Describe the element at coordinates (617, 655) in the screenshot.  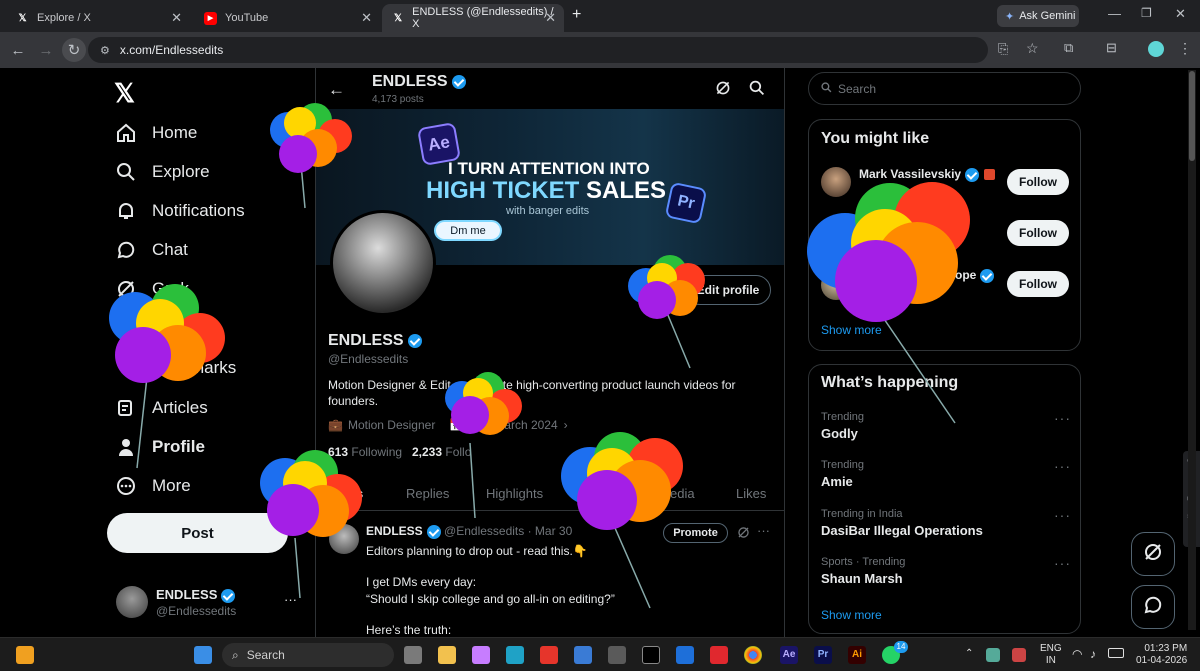
I see `store-icon` at that location.